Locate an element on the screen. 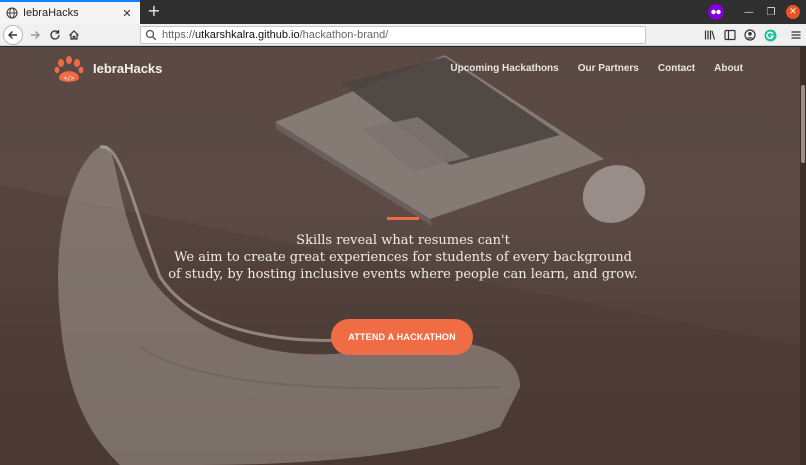 The image size is (806, 465). search-icon is located at coordinates (151, 35).